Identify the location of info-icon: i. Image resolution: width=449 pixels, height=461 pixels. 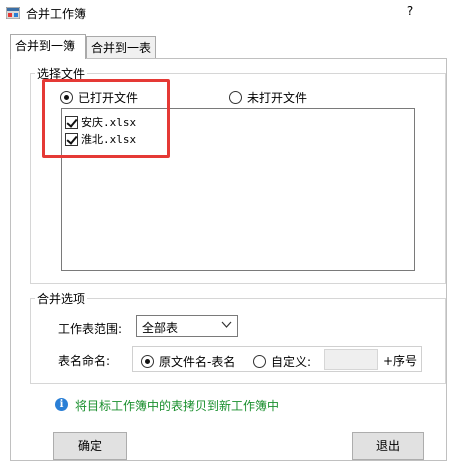
(61, 404).